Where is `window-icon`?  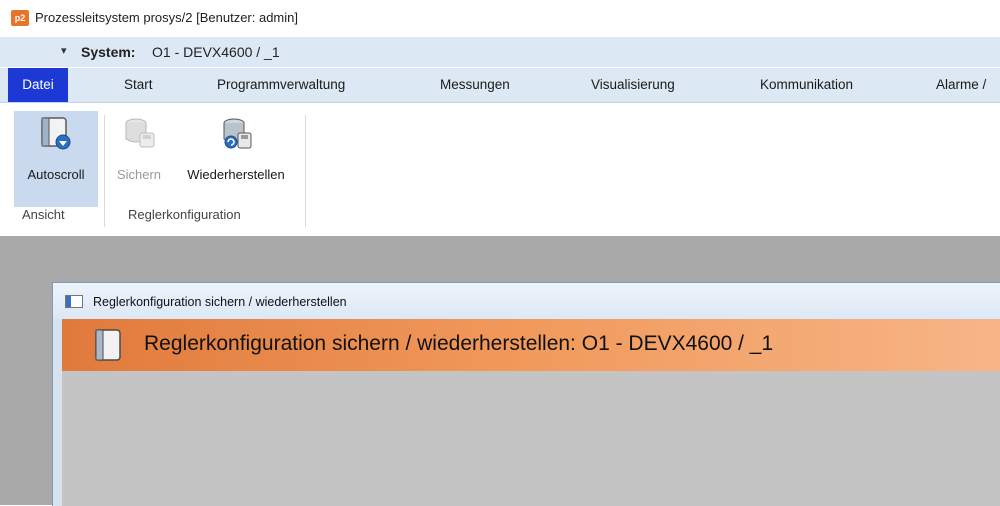
window-icon is located at coordinates (74, 301).